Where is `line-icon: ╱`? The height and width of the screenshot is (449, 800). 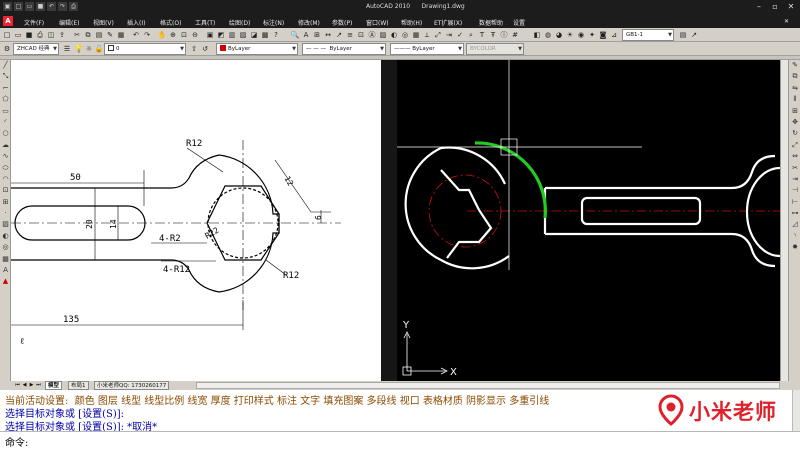
line-icon: ╱ is located at coordinates (5, 65).